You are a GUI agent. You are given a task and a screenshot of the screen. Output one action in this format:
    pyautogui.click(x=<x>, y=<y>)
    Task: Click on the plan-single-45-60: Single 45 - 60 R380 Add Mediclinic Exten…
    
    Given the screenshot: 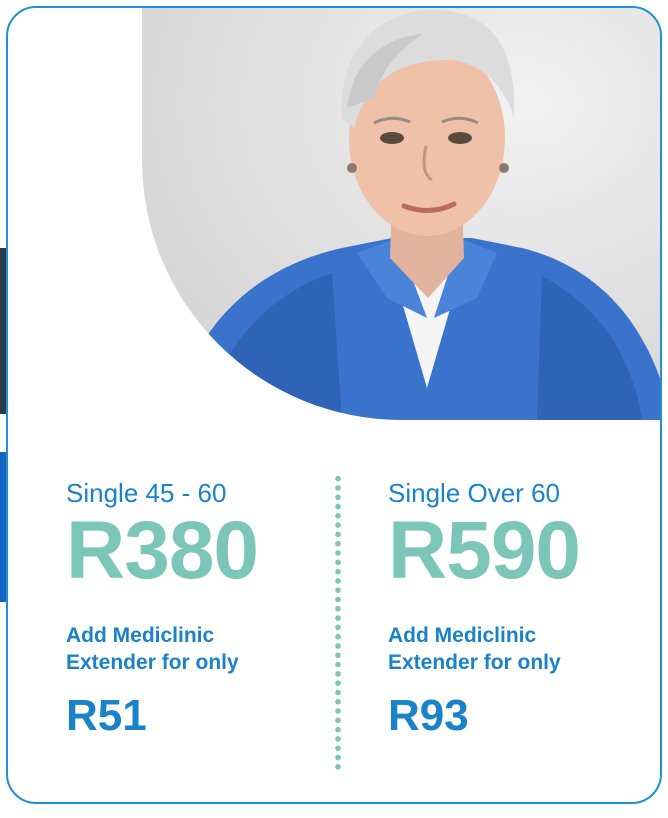 What is the action you would take?
    pyautogui.click(x=162, y=609)
    